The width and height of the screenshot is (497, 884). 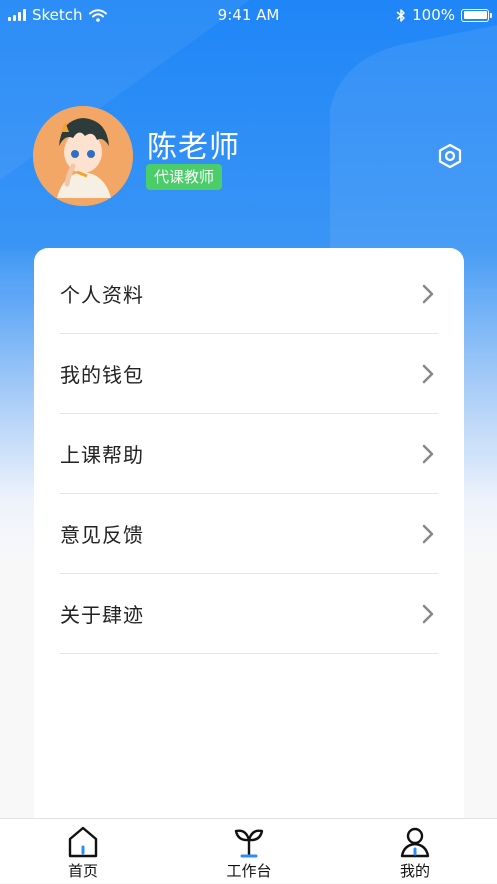 What do you see at coordinates (102, 375) in the screenshot?
I see `menu-item-label: 我的钱包` at bounding box center [102, 375].